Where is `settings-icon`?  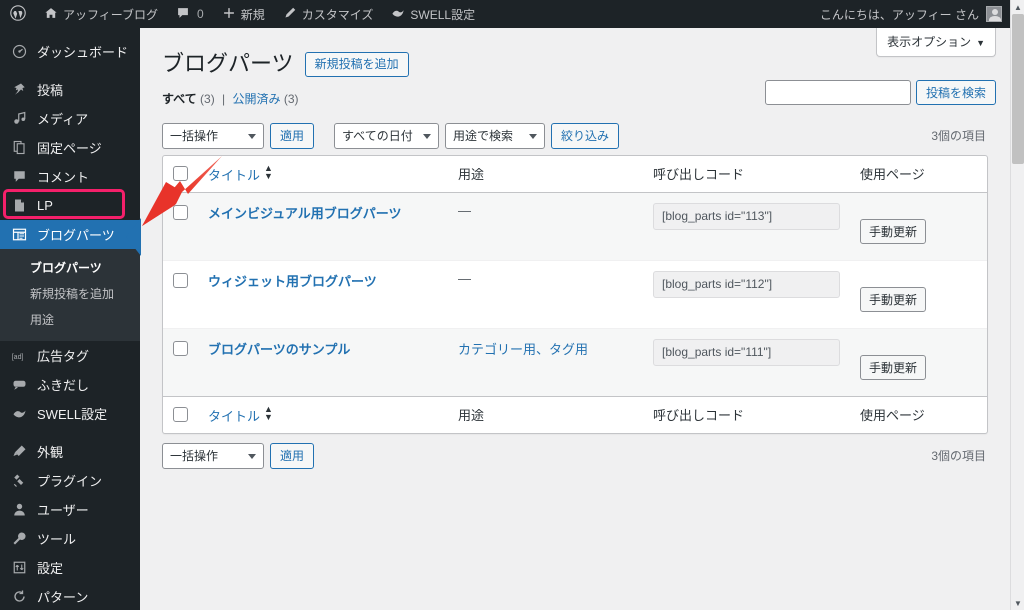 settings-icon is located at coordinates (19, 567).